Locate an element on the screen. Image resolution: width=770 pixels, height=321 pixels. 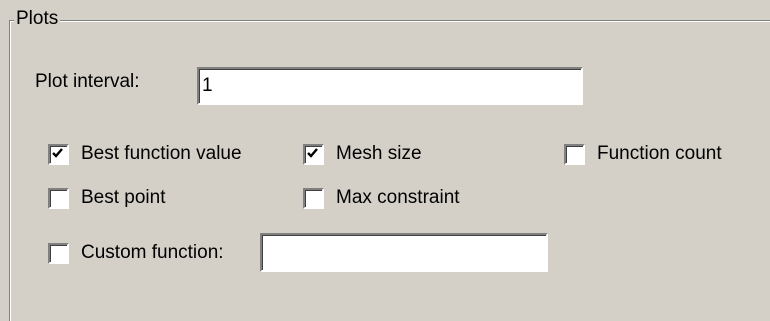
best-point-label: Best point is located at coordinates (123, 197).